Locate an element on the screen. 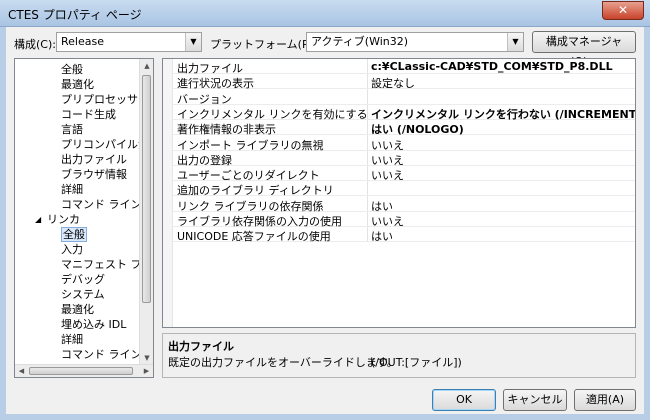  platform-value: アクティブ(Win32) is located at coordinates (360, 41).